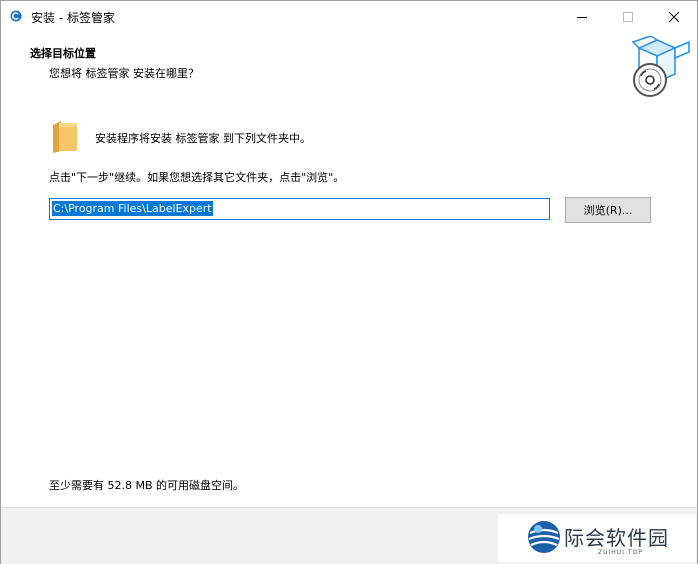 Image resolution: width=698 pixels, height=564 pixels. What do you see at coordinates (544, 537) in the screenshot?
I see `globe-logo-icon` at bounding box center [544, 537].